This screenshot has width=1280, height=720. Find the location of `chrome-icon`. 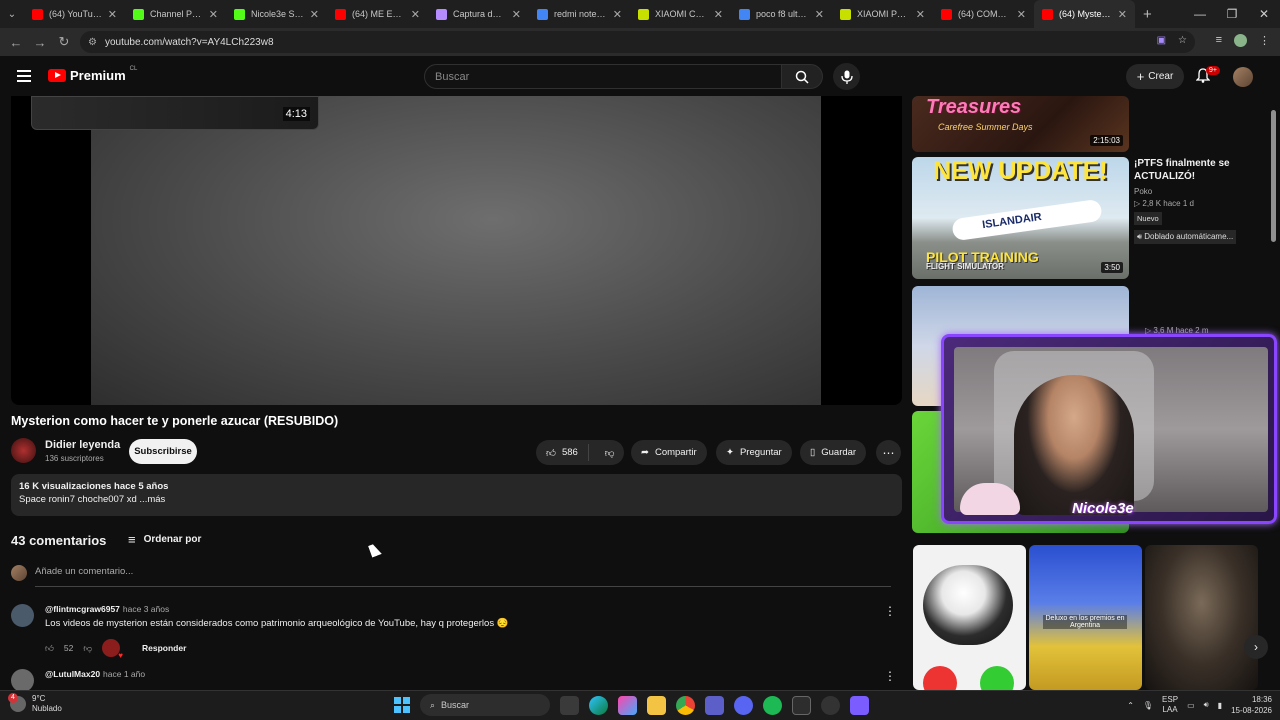

chrome-icon is located at coordinates (685, 705).